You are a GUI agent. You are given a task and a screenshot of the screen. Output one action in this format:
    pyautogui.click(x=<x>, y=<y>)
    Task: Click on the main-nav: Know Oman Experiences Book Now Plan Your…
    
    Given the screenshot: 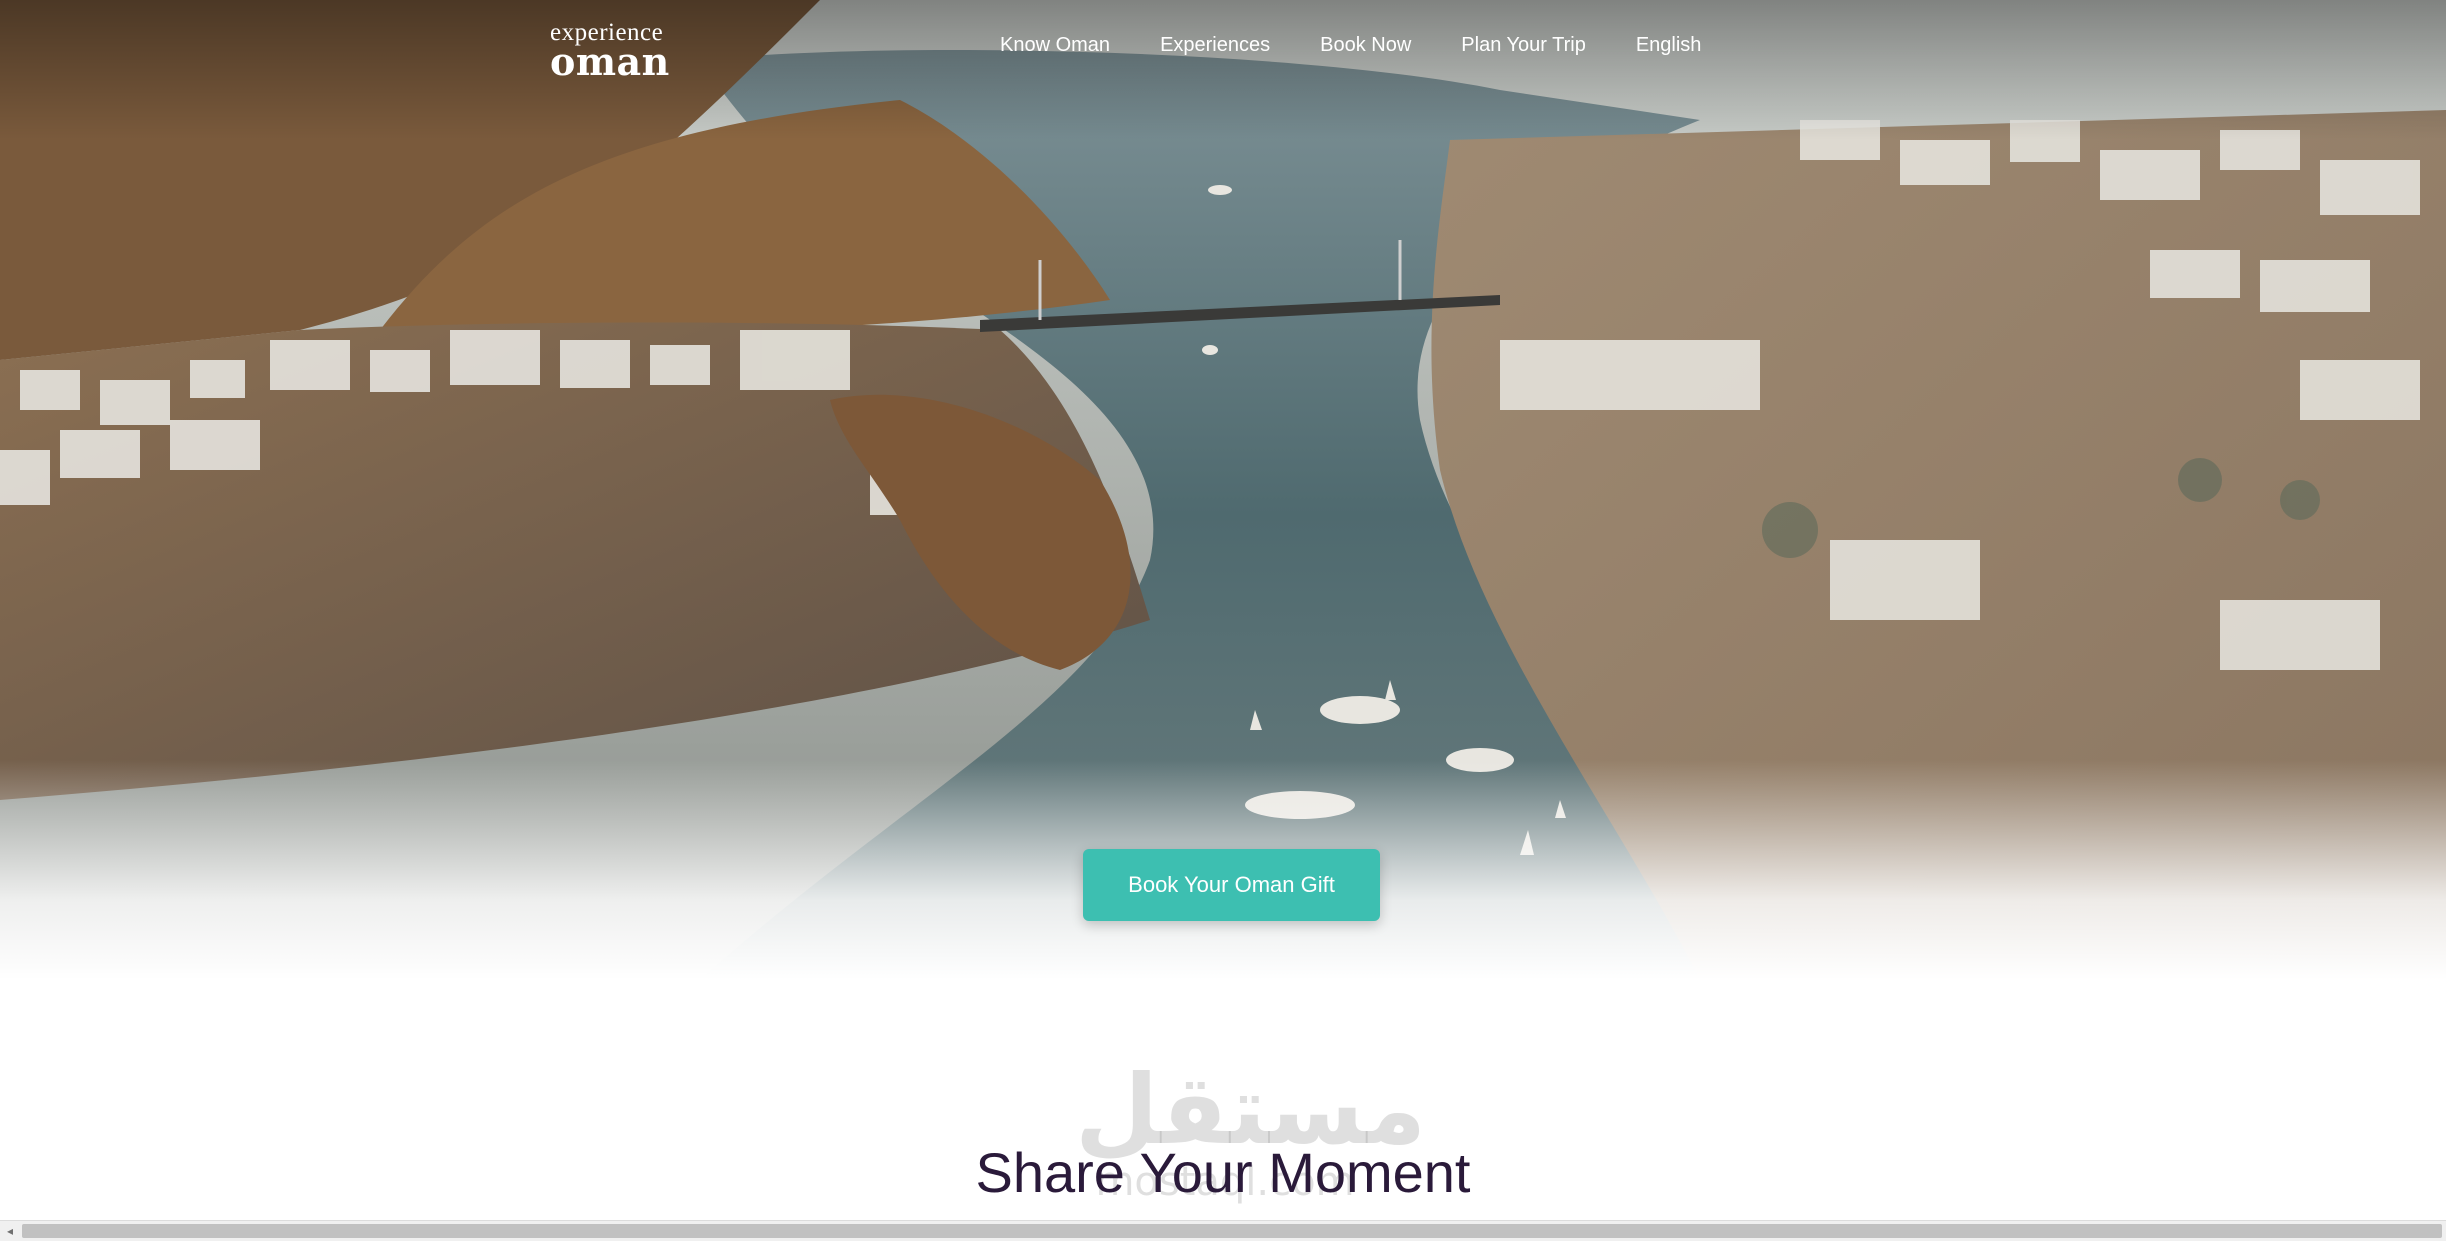 What is the action you would take?
    pyautogui.click(x=1350, y=45)
    